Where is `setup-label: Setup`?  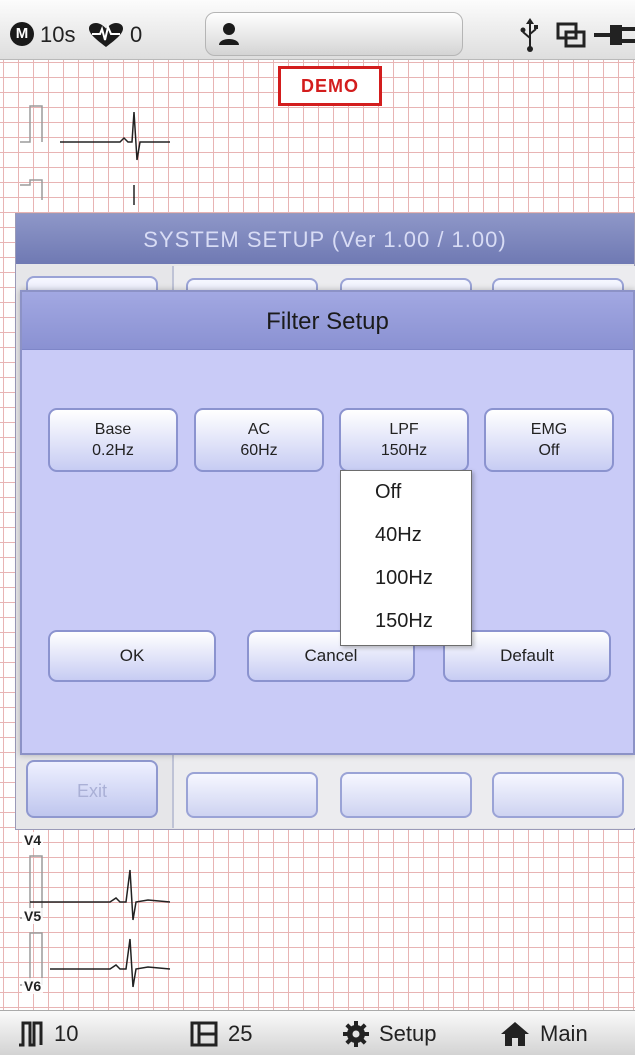
setup-label: Setup is located at coordinates (408, 1033).